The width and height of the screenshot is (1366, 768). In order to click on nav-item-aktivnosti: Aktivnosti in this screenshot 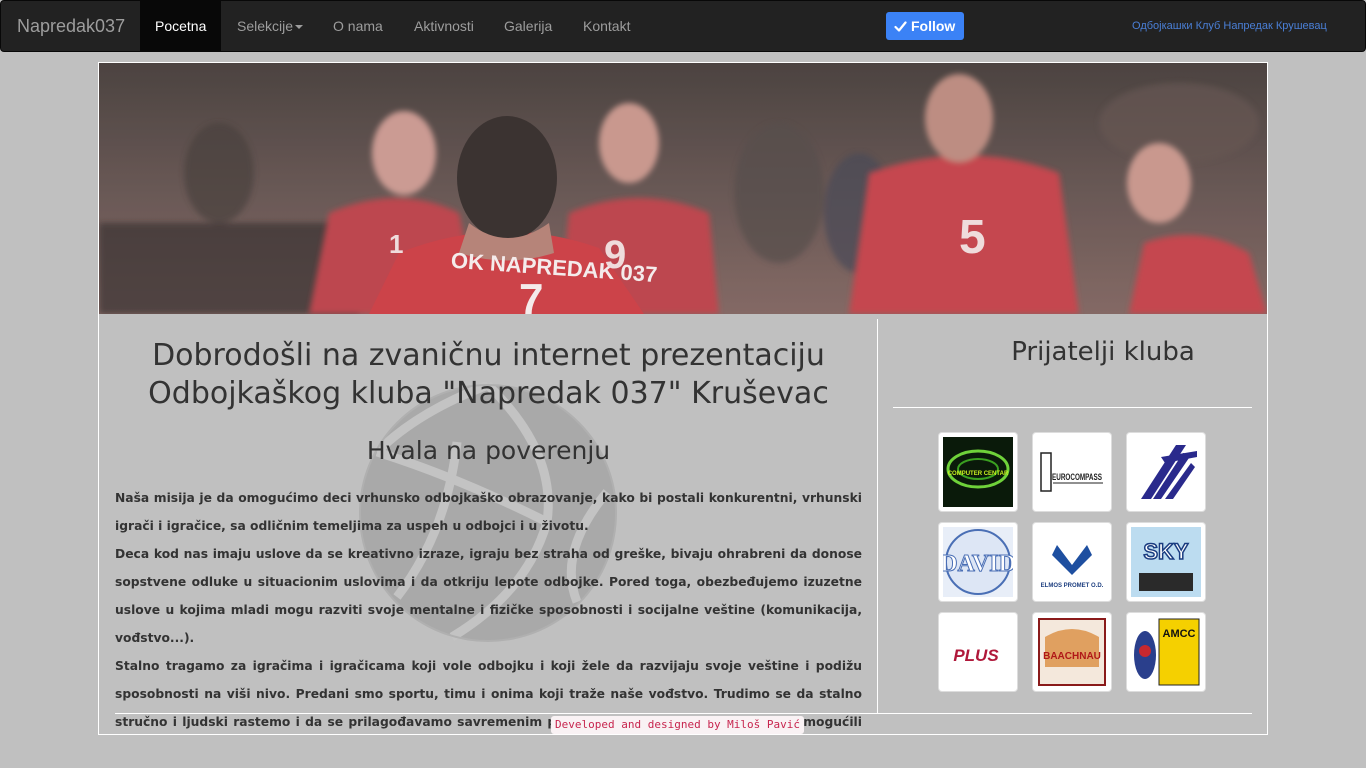, I will do `click(444, 26)`.